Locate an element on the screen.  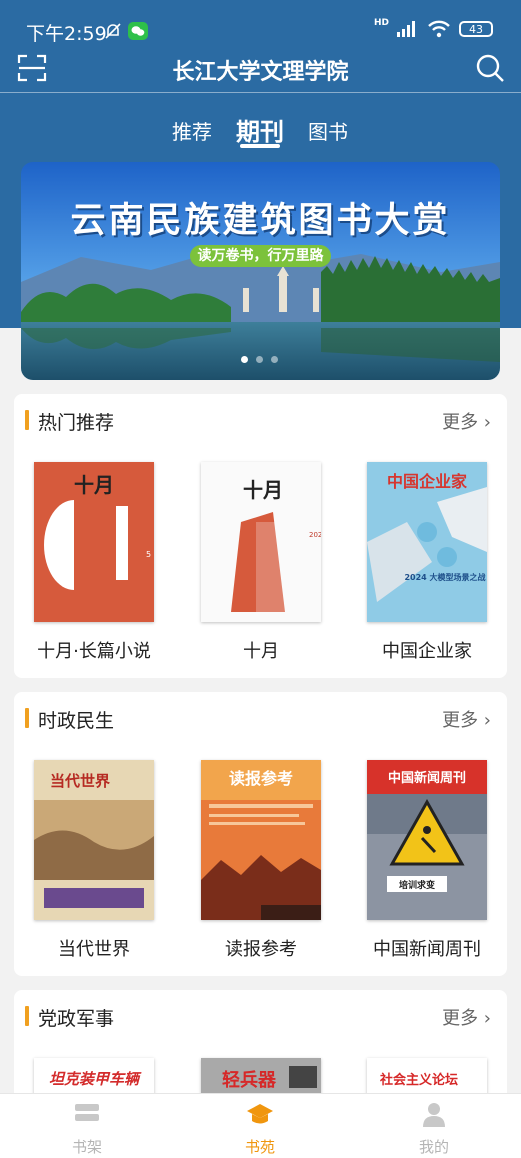
journal-title: 中国新闻周刊 is located at coordinates (427, 949).